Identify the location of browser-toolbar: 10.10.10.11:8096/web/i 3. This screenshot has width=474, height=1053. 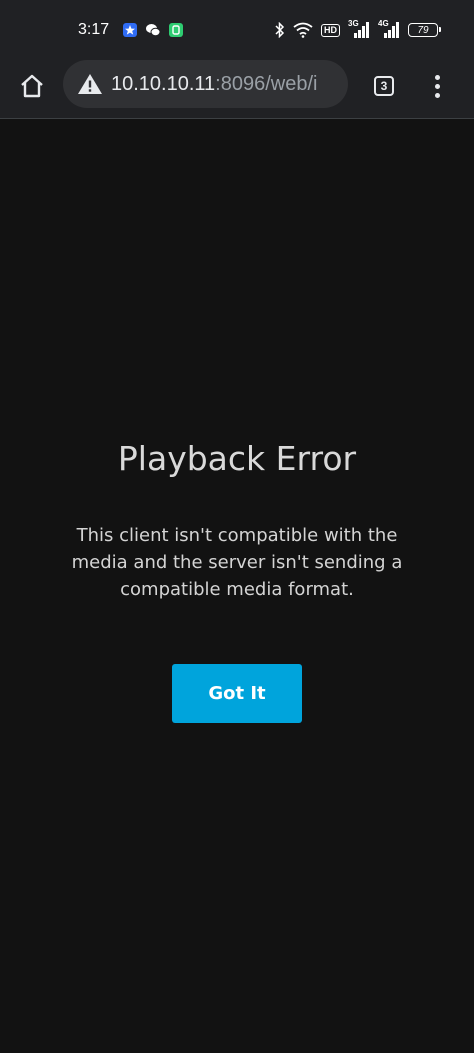
(237, 89).